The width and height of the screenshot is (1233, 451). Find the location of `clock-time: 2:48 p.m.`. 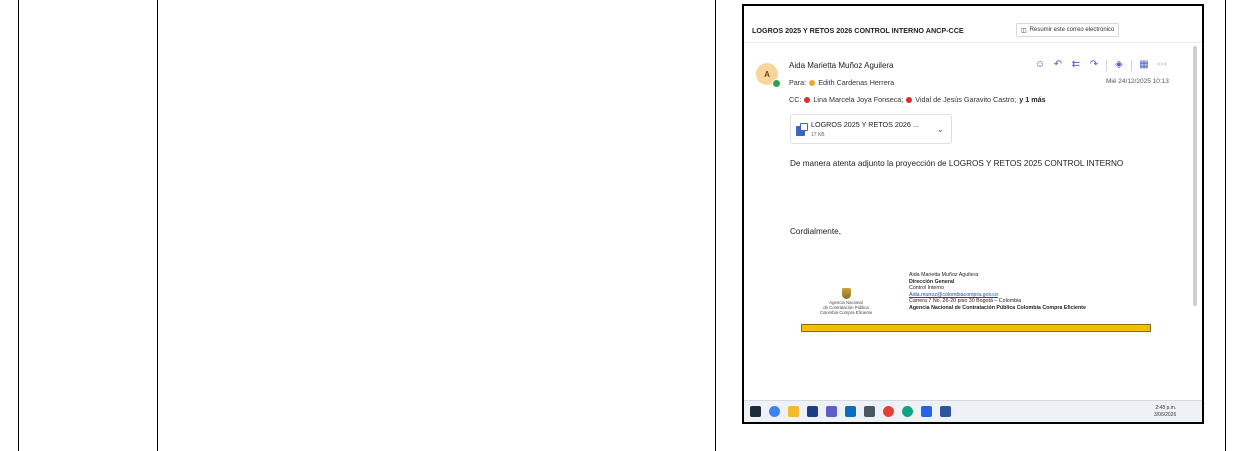

clock-time: 2:48 p.m. is located at coordinates (1166, 408).